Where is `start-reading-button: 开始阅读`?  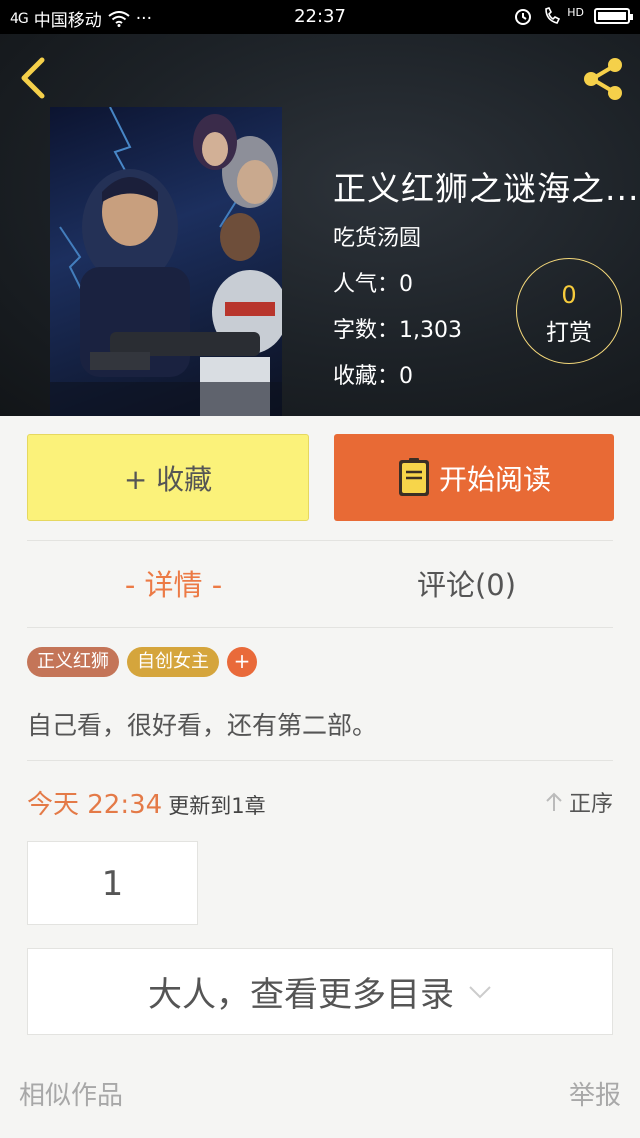 start-reading-button: 开始阅读 is located at coordinates (474, 477).